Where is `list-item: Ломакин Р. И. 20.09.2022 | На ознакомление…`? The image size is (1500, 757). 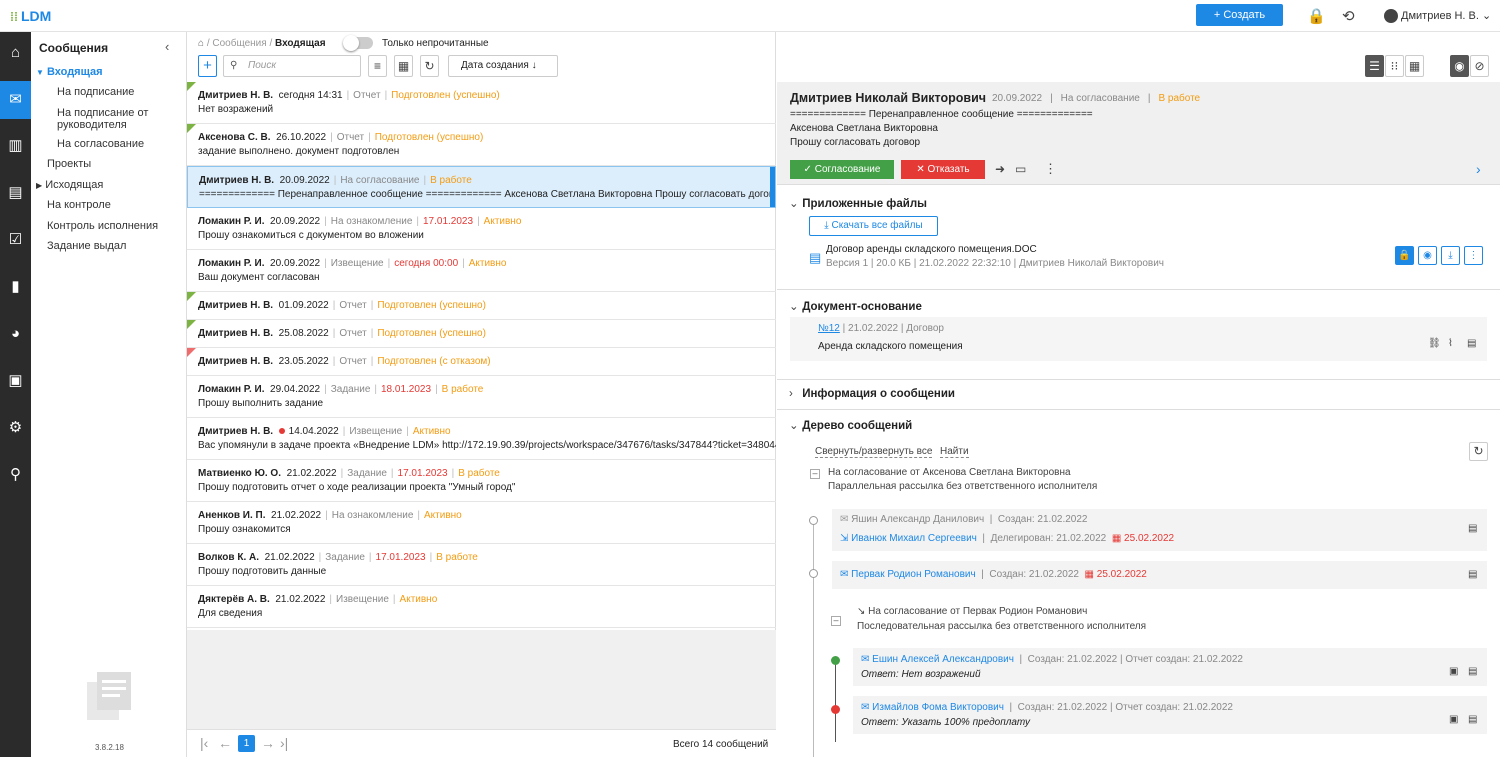 list-item: Ломакин Р. И. 20.09.2022 | На ознакомление… is located at coordinates (481, 229).